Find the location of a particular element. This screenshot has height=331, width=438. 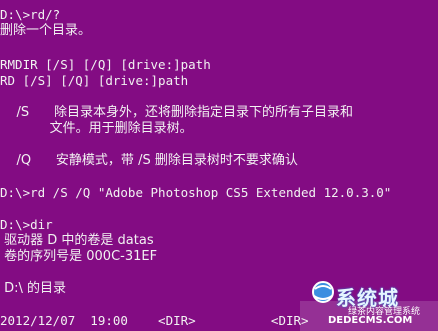

globe-logo-icon is located at coordinates (323, 292).